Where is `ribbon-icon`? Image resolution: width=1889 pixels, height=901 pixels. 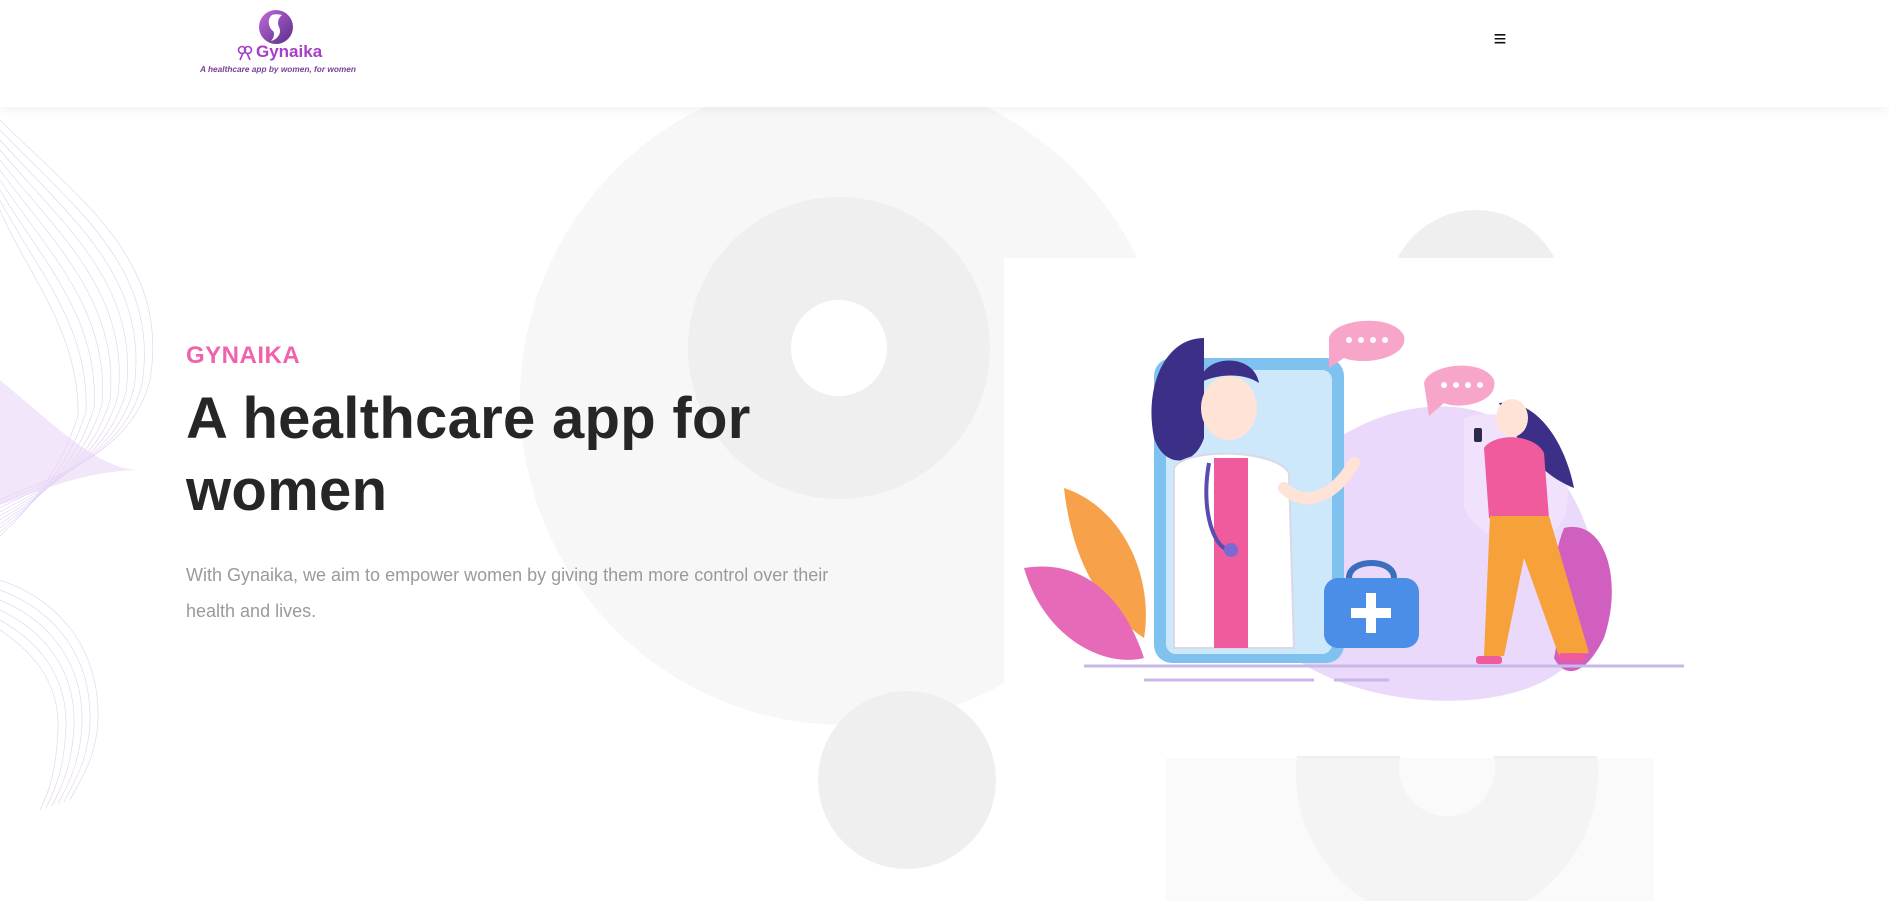 ribbon-icon is located at coordinates (245, 53).